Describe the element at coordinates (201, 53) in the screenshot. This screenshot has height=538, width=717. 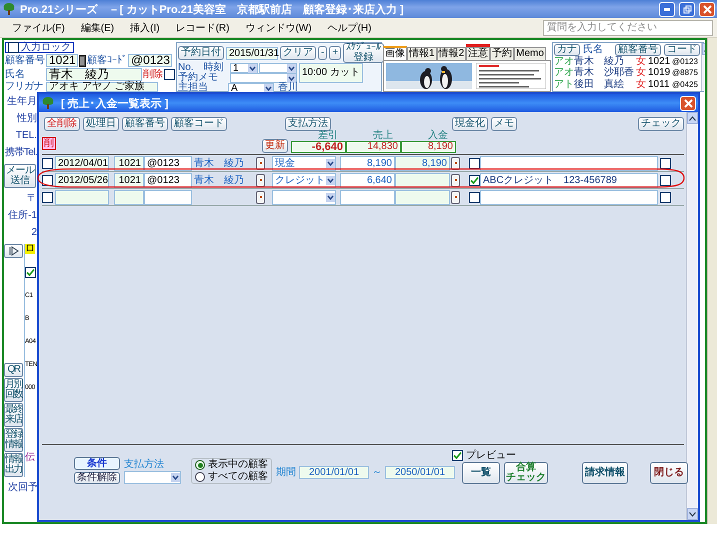
I see `reservation-date-button: 予約日付` at that location.